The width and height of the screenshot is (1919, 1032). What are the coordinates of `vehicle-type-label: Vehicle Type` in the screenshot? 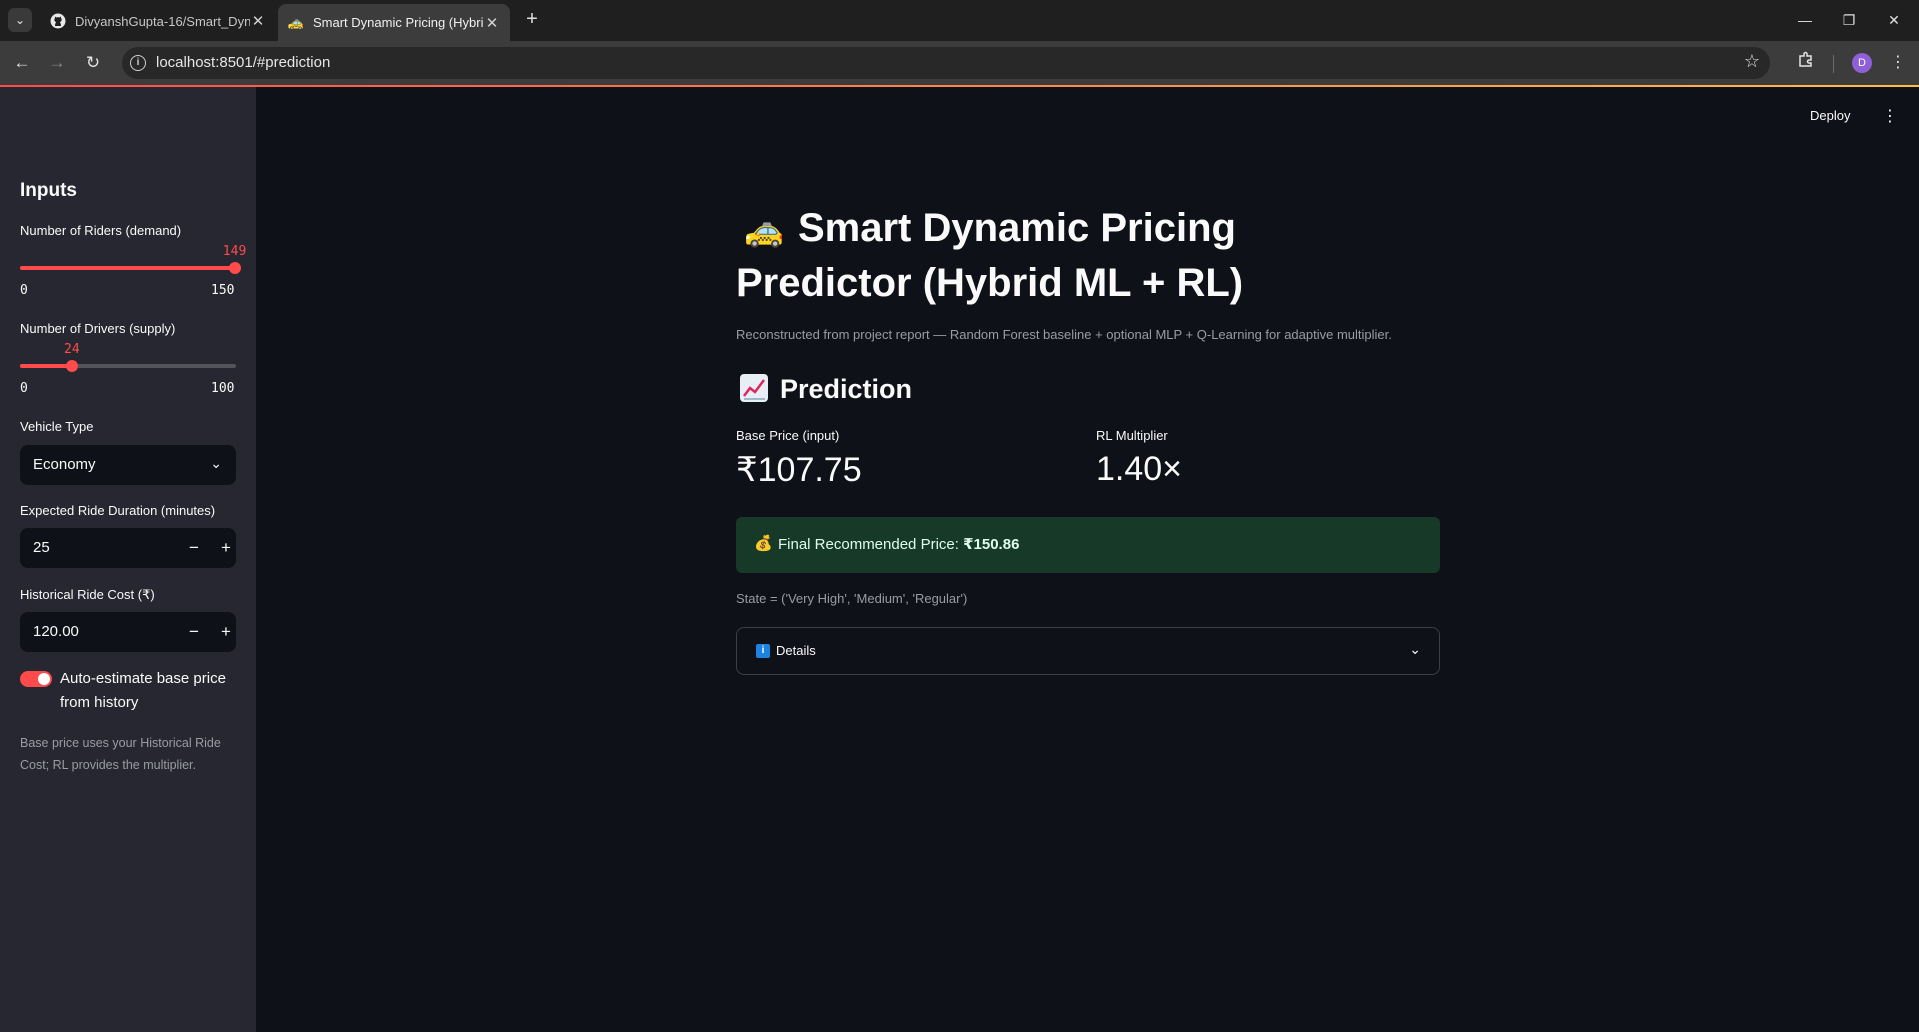 It's located at (57, 426).